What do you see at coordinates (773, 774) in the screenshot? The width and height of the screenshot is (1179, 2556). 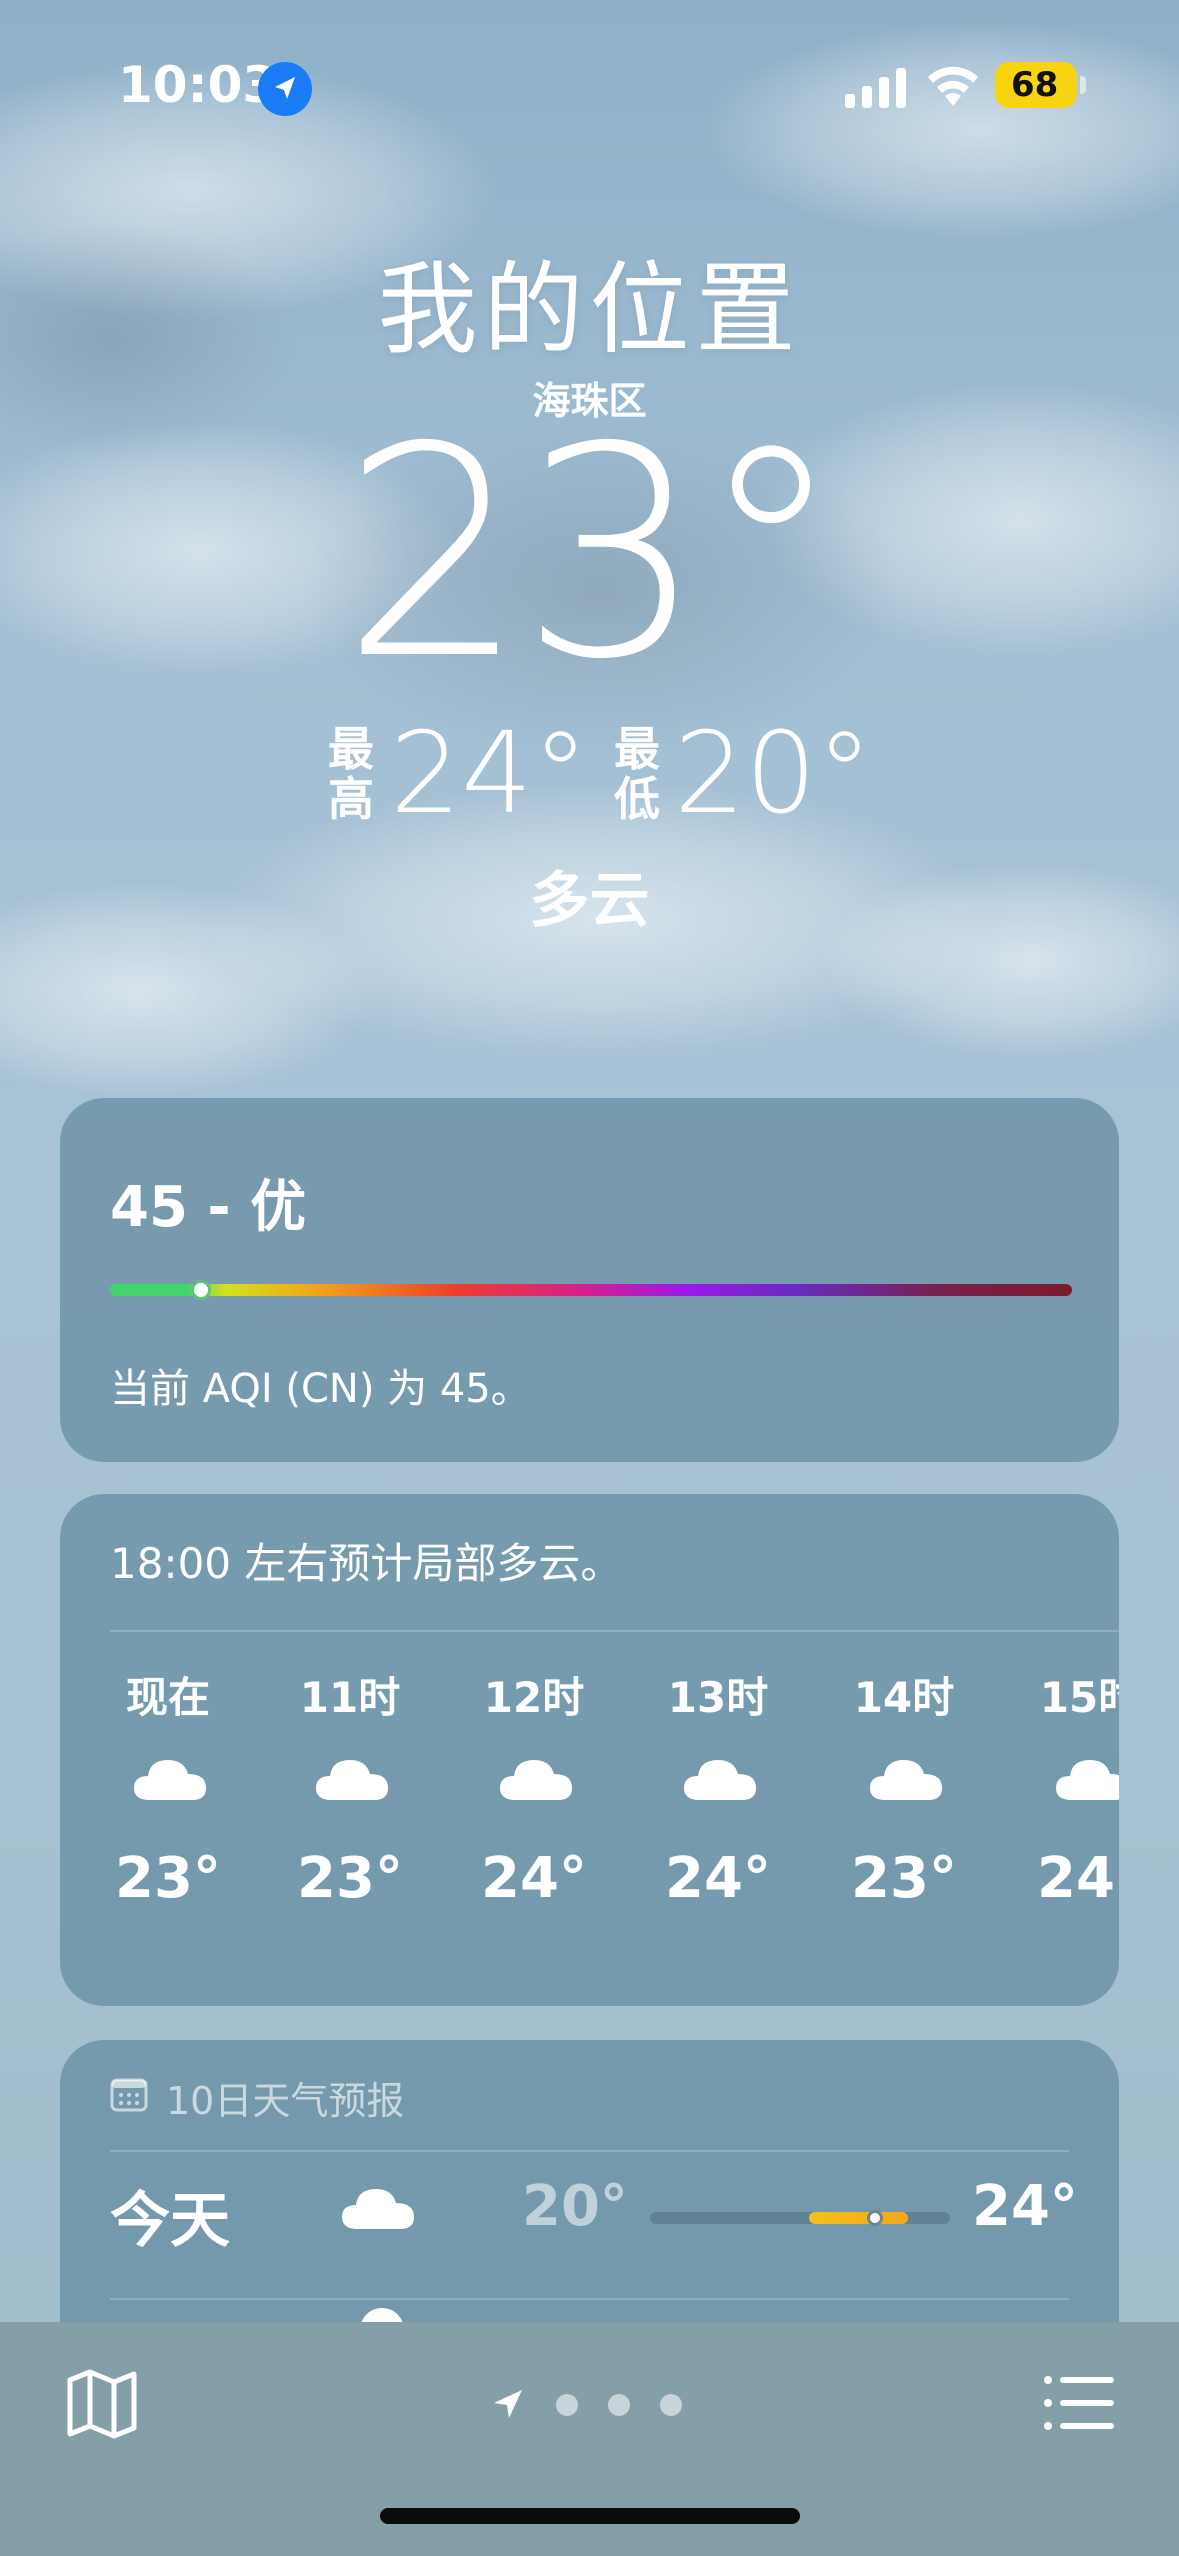 I see `low-value: 20°` at bounding box center [773, 774].